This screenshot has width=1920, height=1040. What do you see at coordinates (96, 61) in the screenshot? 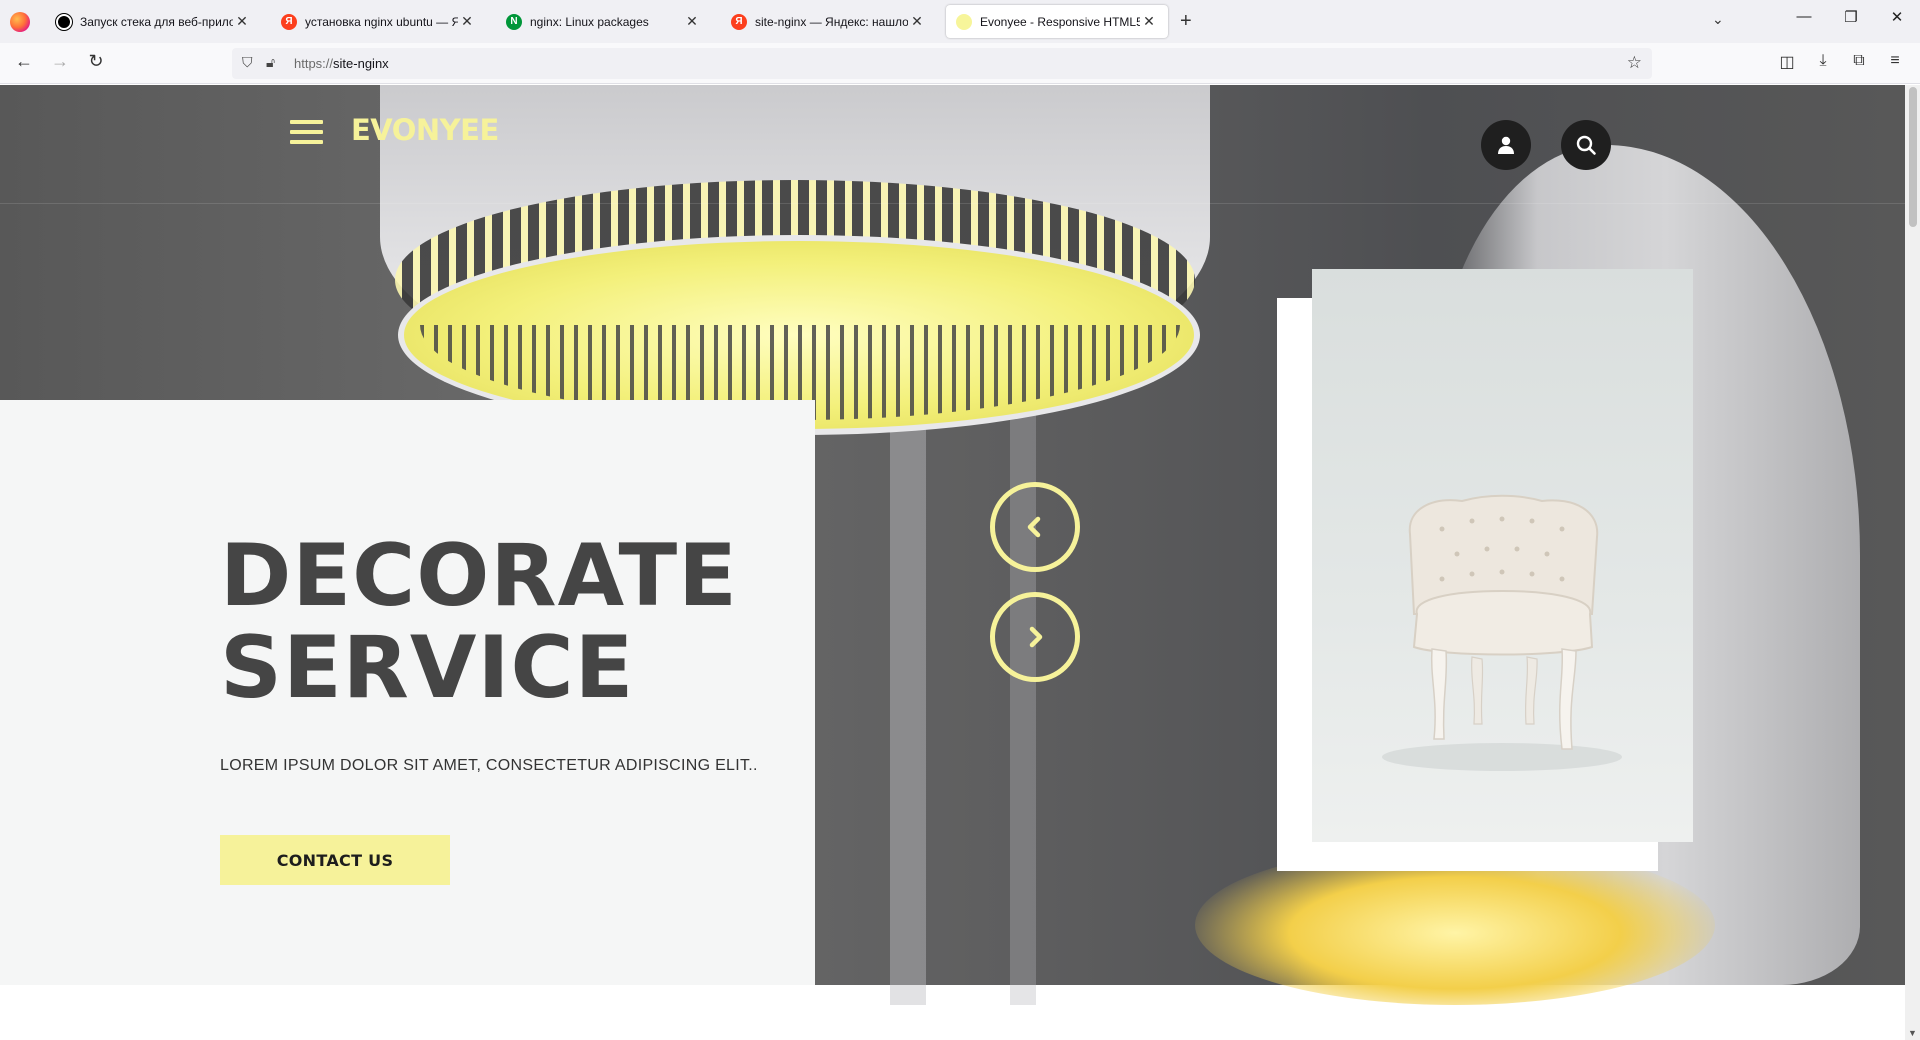
I see `reload-icon: ↻` at bounding box center [96, 61].